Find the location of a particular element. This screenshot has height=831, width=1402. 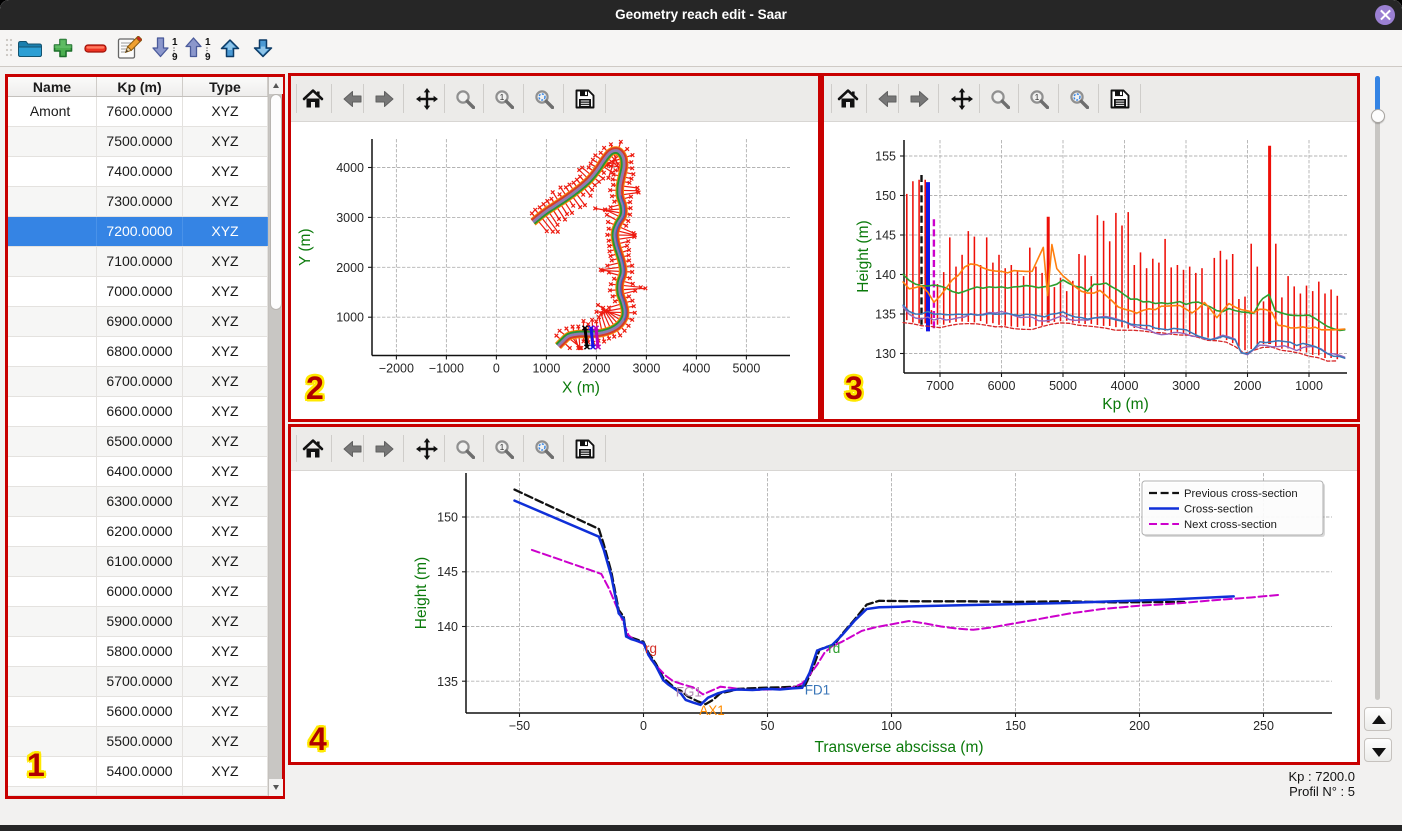

svg-text: FG1 is located at coordinates (689, 692).